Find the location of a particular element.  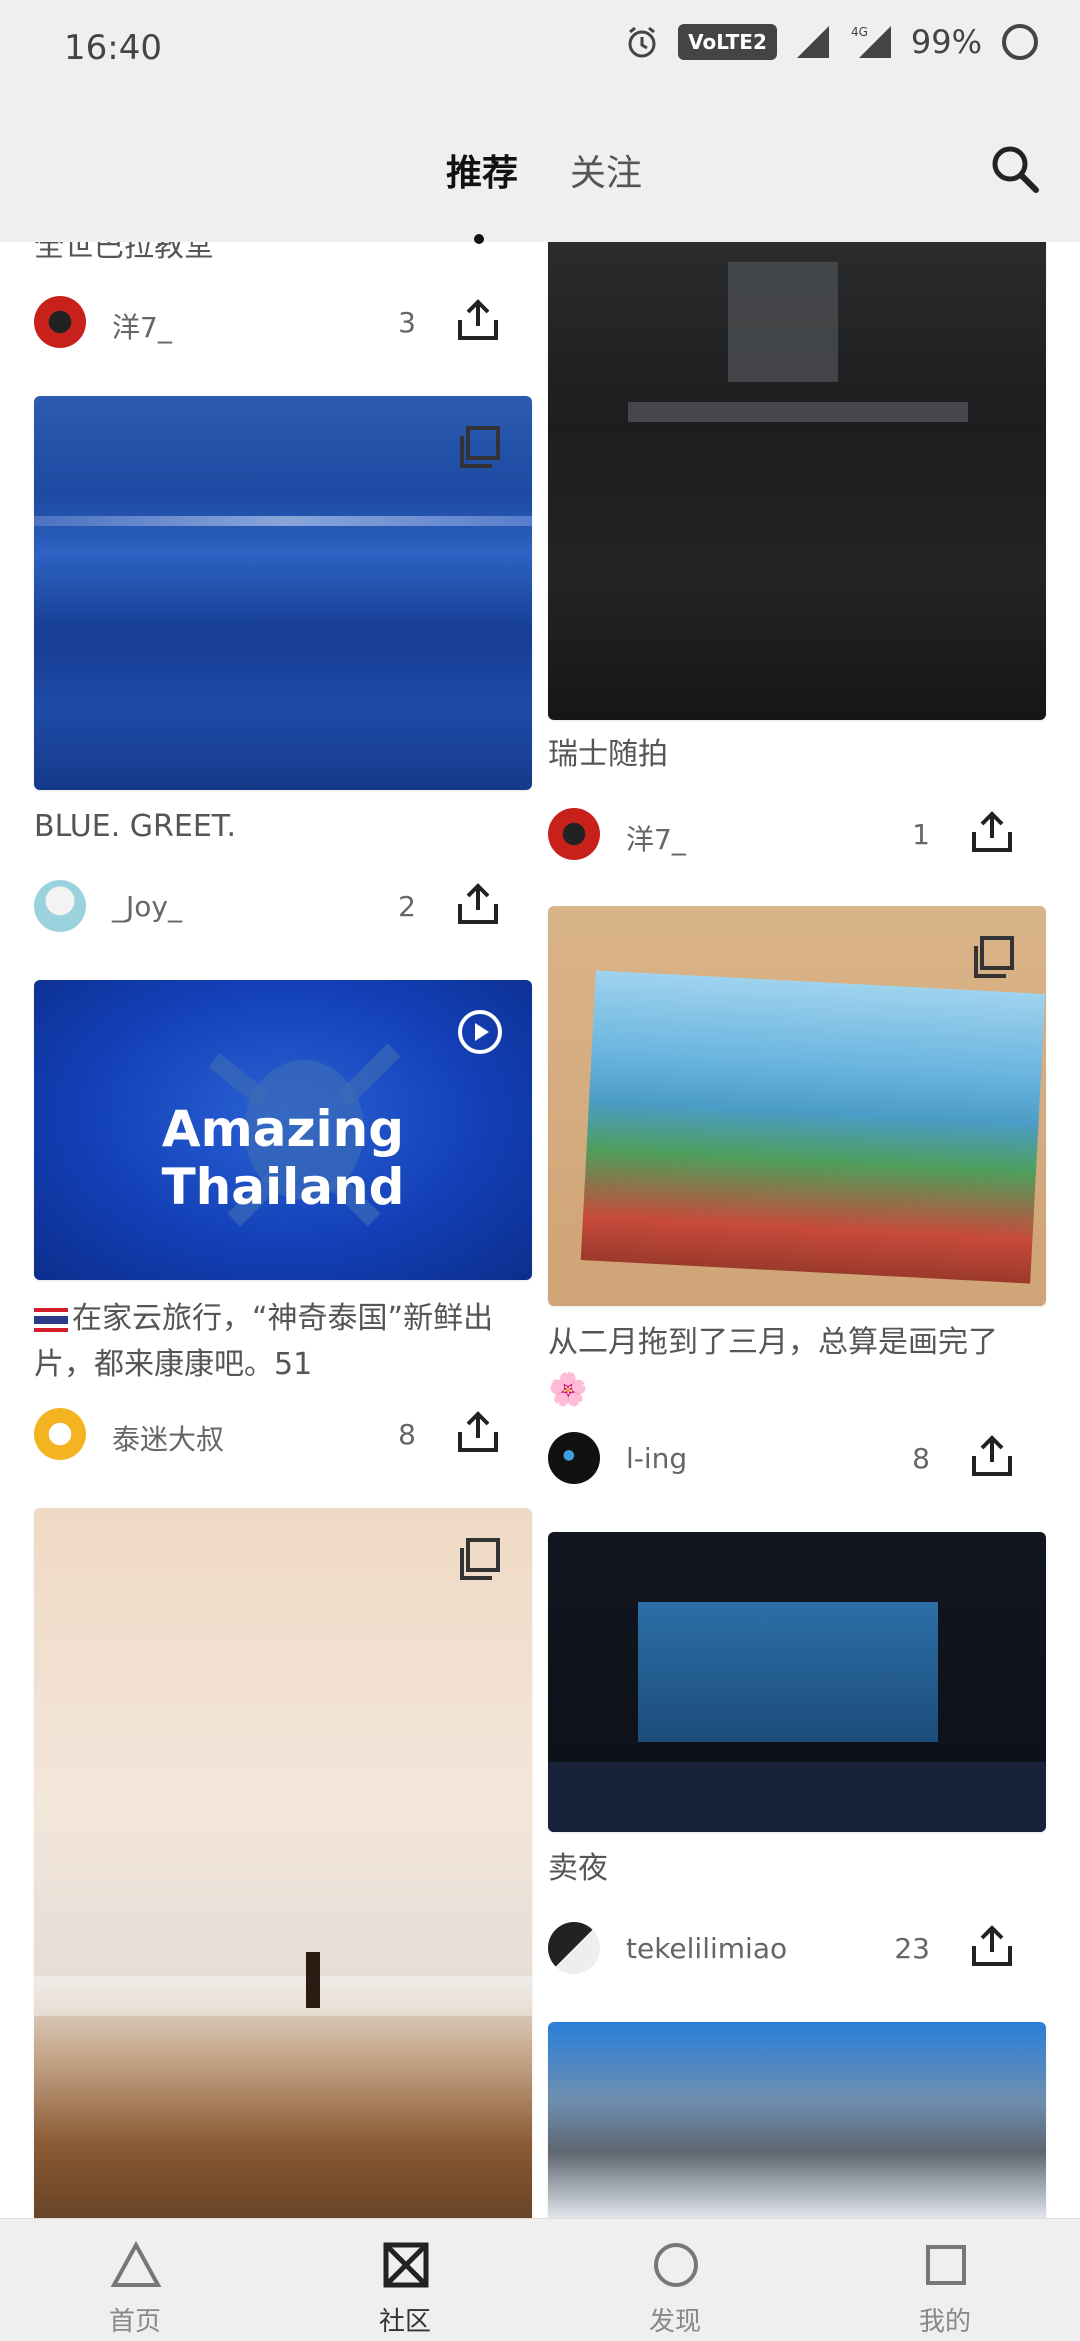

bottom-nav: 首页 社区 发现 我的 is located at coordinates (540, 2279).